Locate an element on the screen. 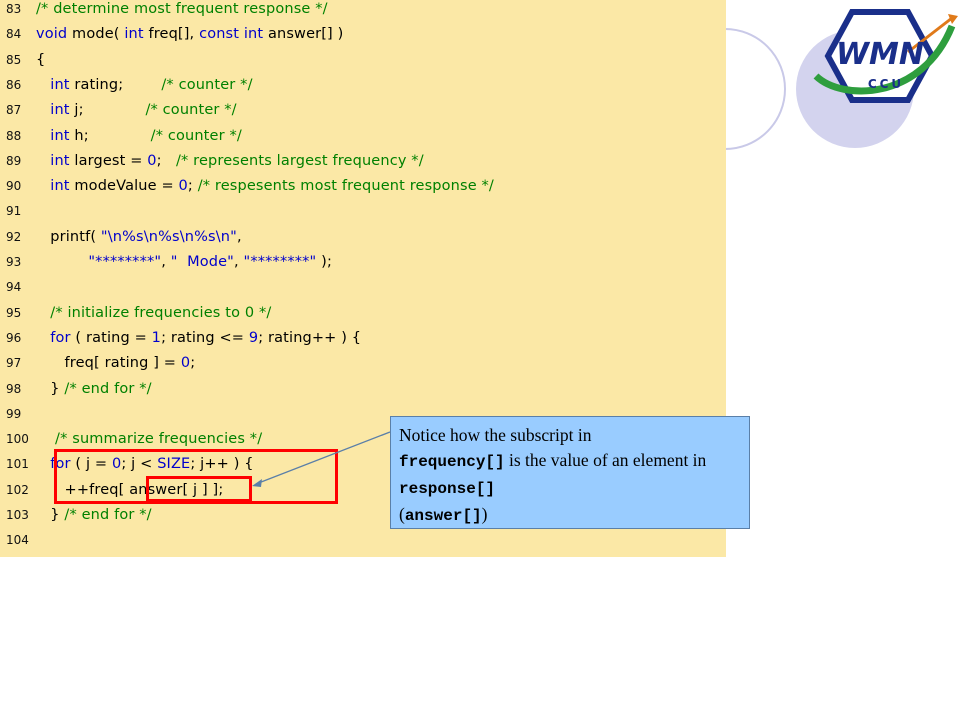 The image size is (960, 720). line-number: 86 is located at coordinates (14, 84).